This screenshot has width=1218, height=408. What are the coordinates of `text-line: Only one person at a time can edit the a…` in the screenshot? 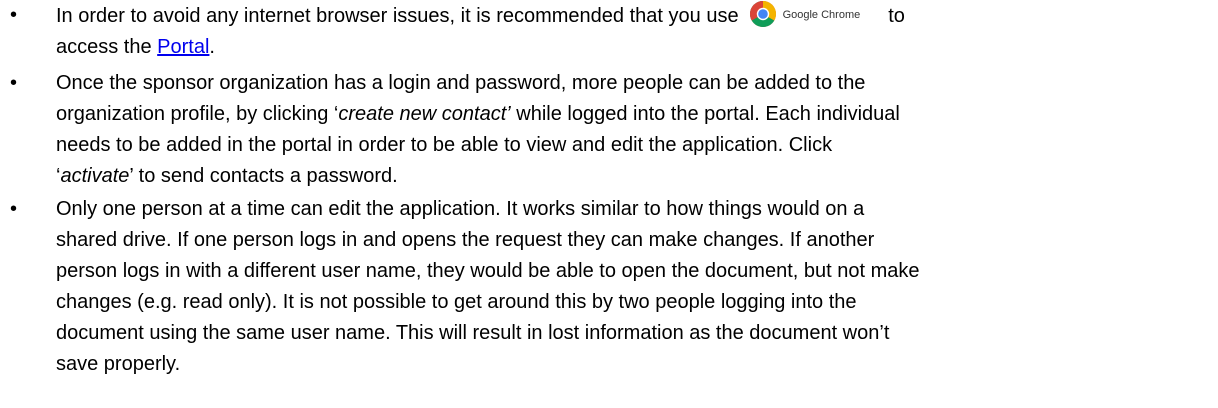 It's located at (460, 209).